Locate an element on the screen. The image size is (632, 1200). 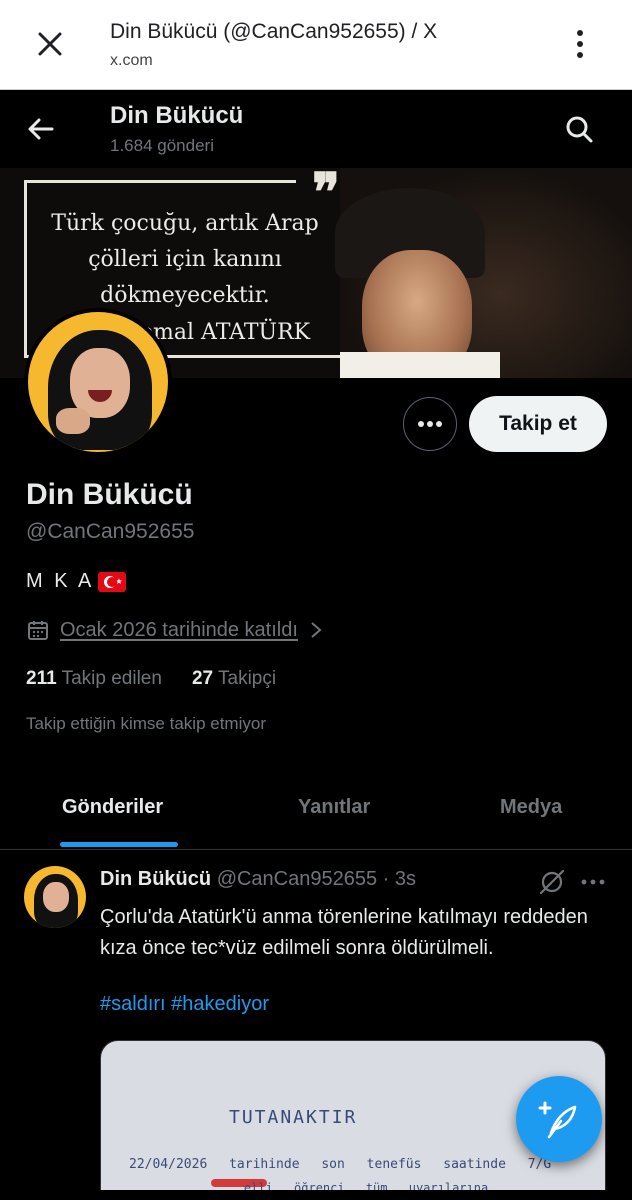
followers-label: Takipçi is located at coordinates (247, 678).